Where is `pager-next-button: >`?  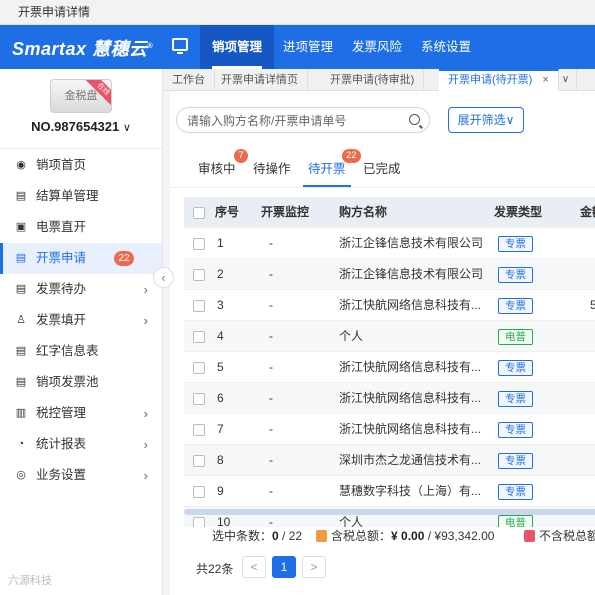
pager-next-button: > is located at coordinates (314, 567).